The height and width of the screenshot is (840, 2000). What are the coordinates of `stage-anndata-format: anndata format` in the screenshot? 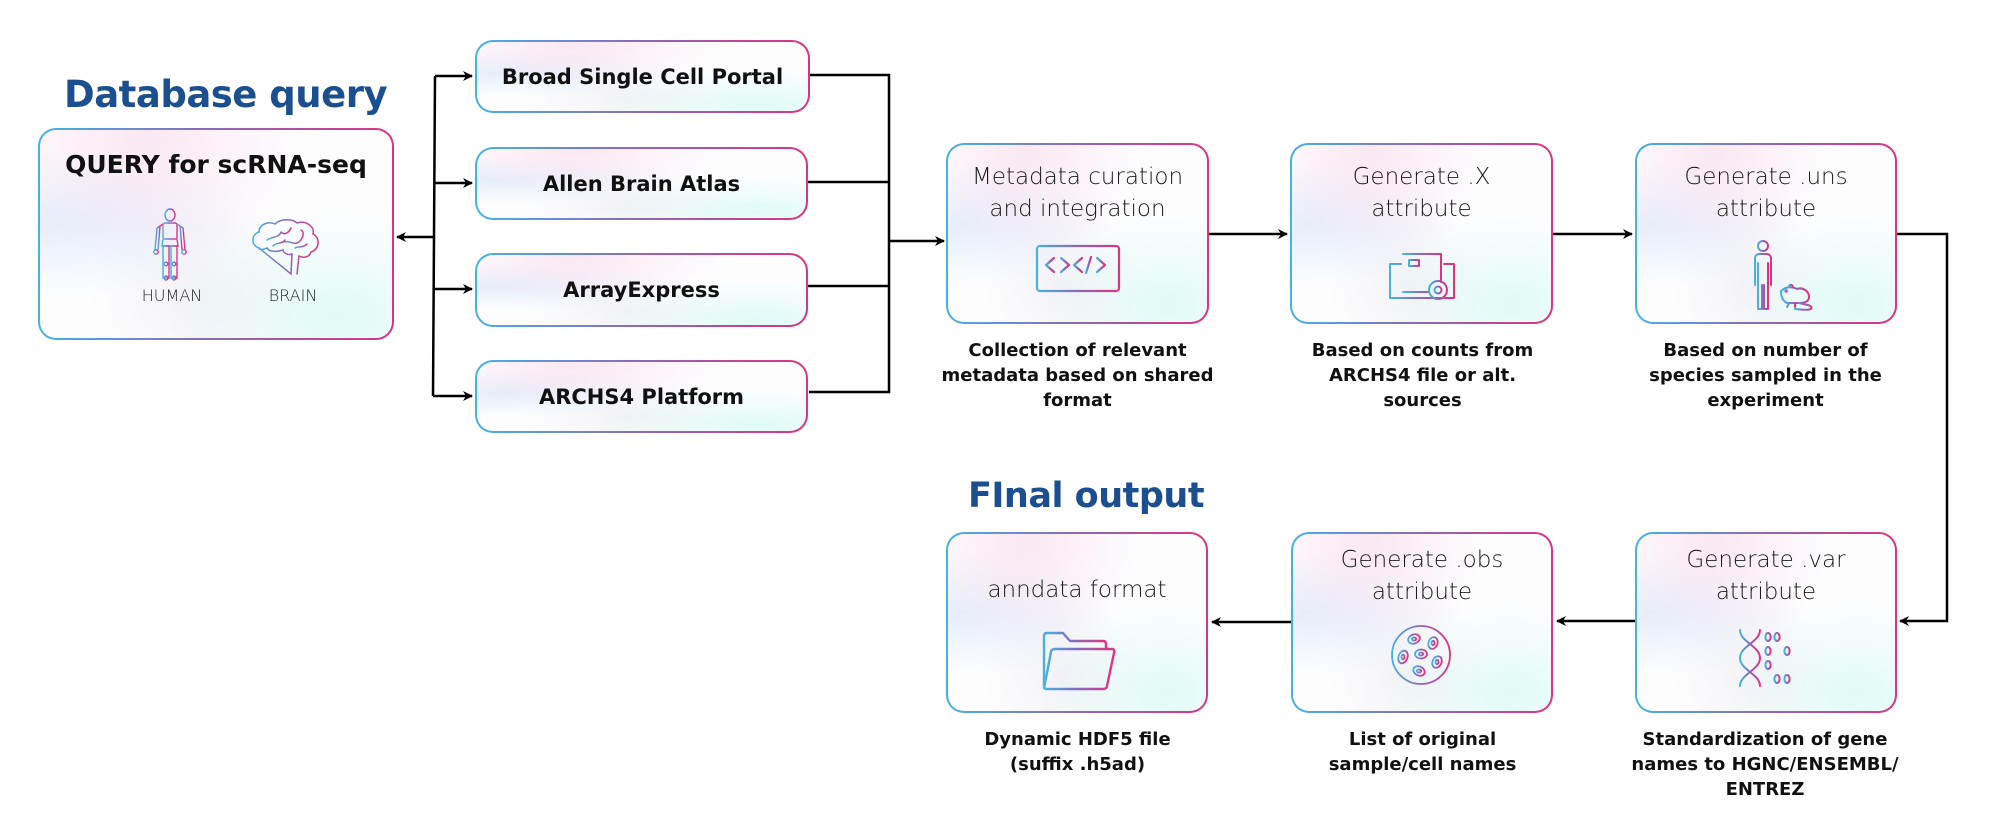 It's located at (1077, 622).